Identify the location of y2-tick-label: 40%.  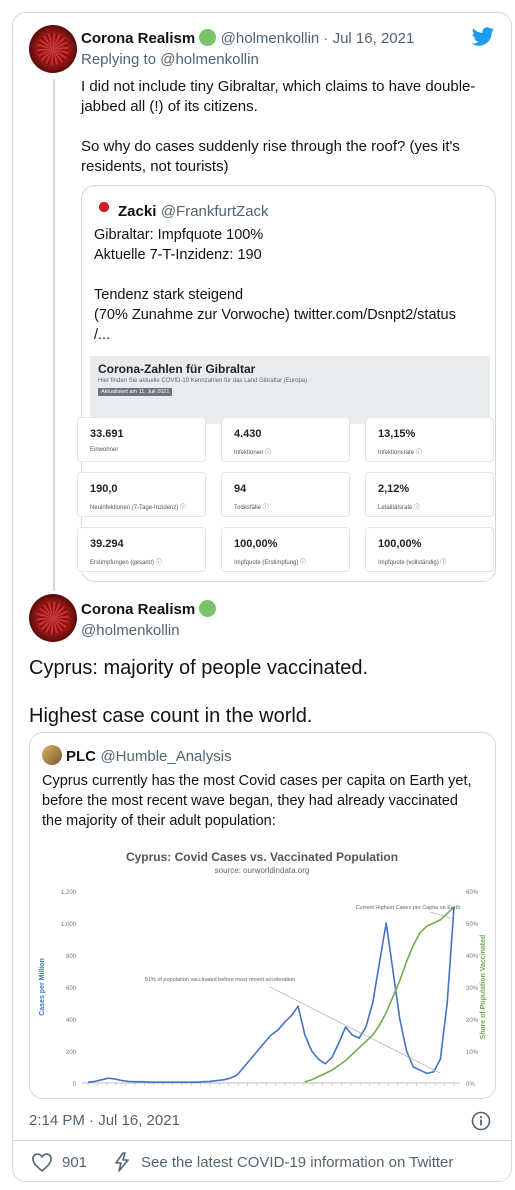
(472, 957).